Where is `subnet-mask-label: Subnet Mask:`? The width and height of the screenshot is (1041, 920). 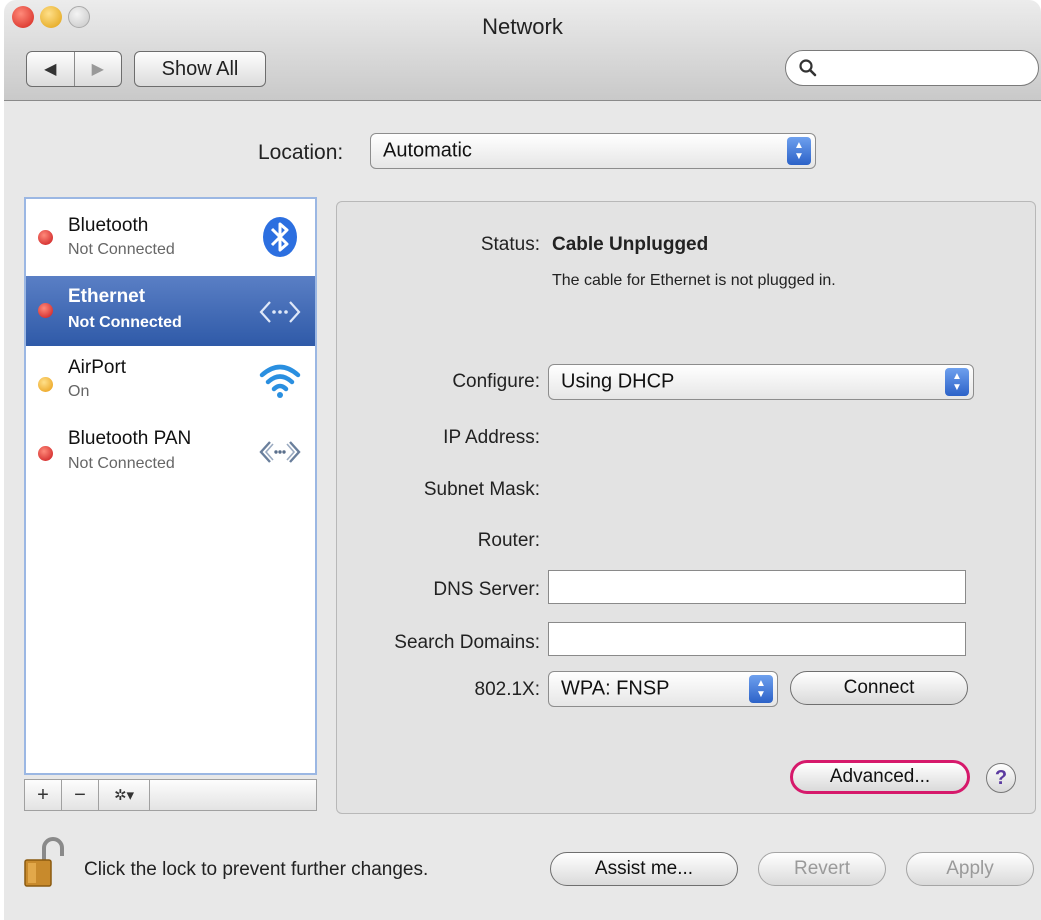
subnet-mask-label: Subnet Mask: is located at coordinates (481, 489).